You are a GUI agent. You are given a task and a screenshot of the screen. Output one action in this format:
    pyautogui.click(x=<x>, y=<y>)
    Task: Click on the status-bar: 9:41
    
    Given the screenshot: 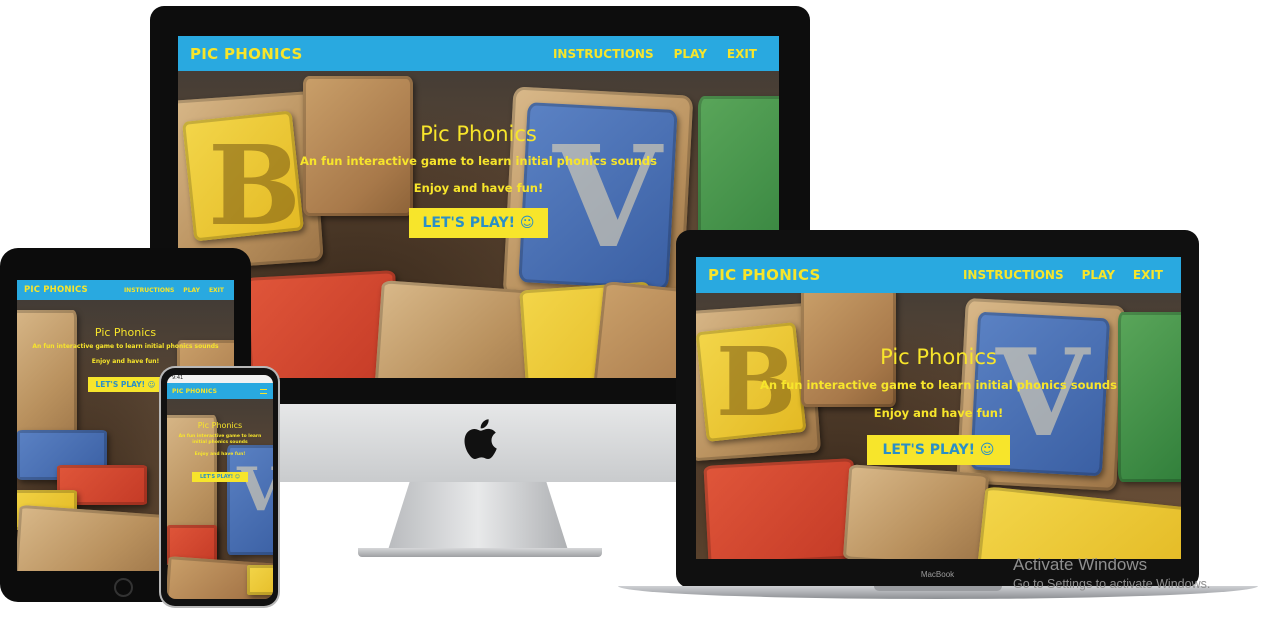 What is the action you would take?
    pyautogui.click(x=220, y=379)
    